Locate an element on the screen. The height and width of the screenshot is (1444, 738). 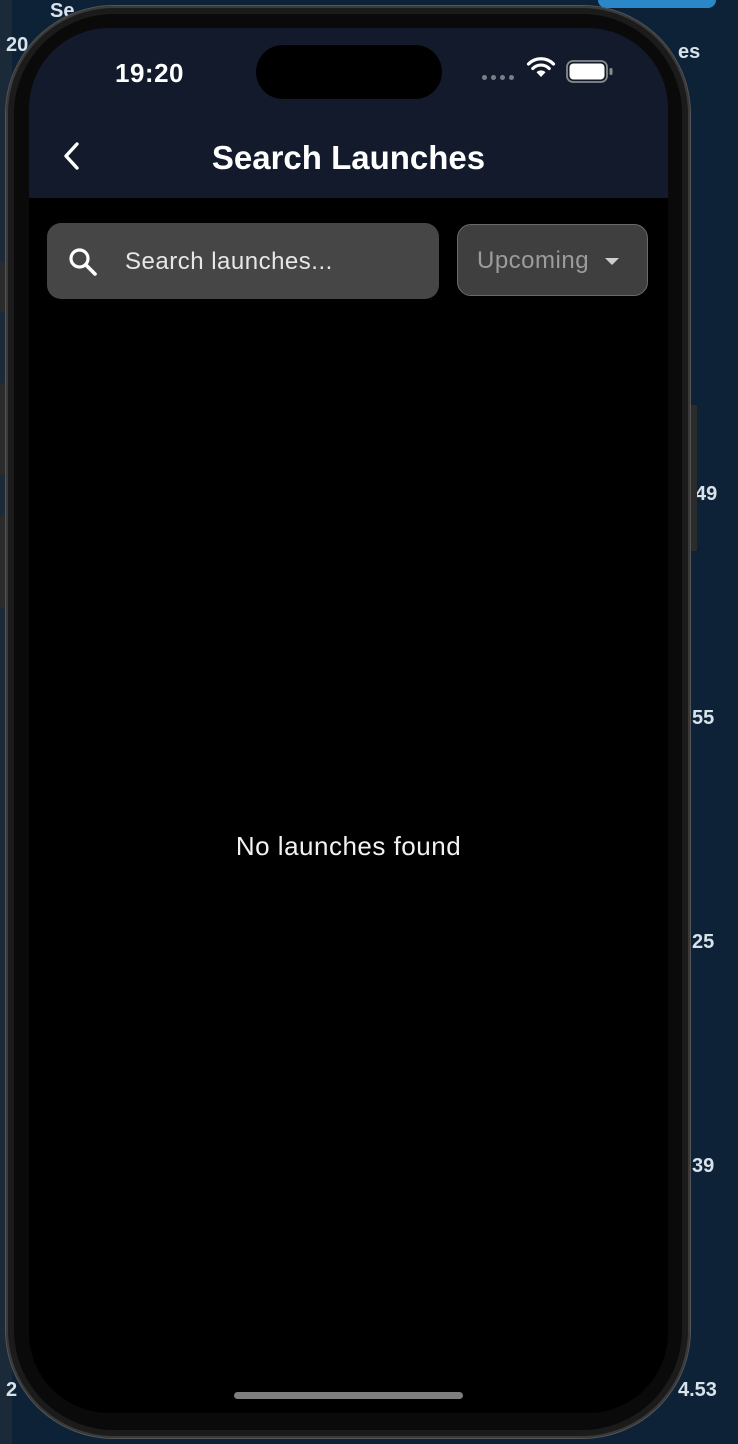
background-text: 55 is located at coordinates (703, 718).